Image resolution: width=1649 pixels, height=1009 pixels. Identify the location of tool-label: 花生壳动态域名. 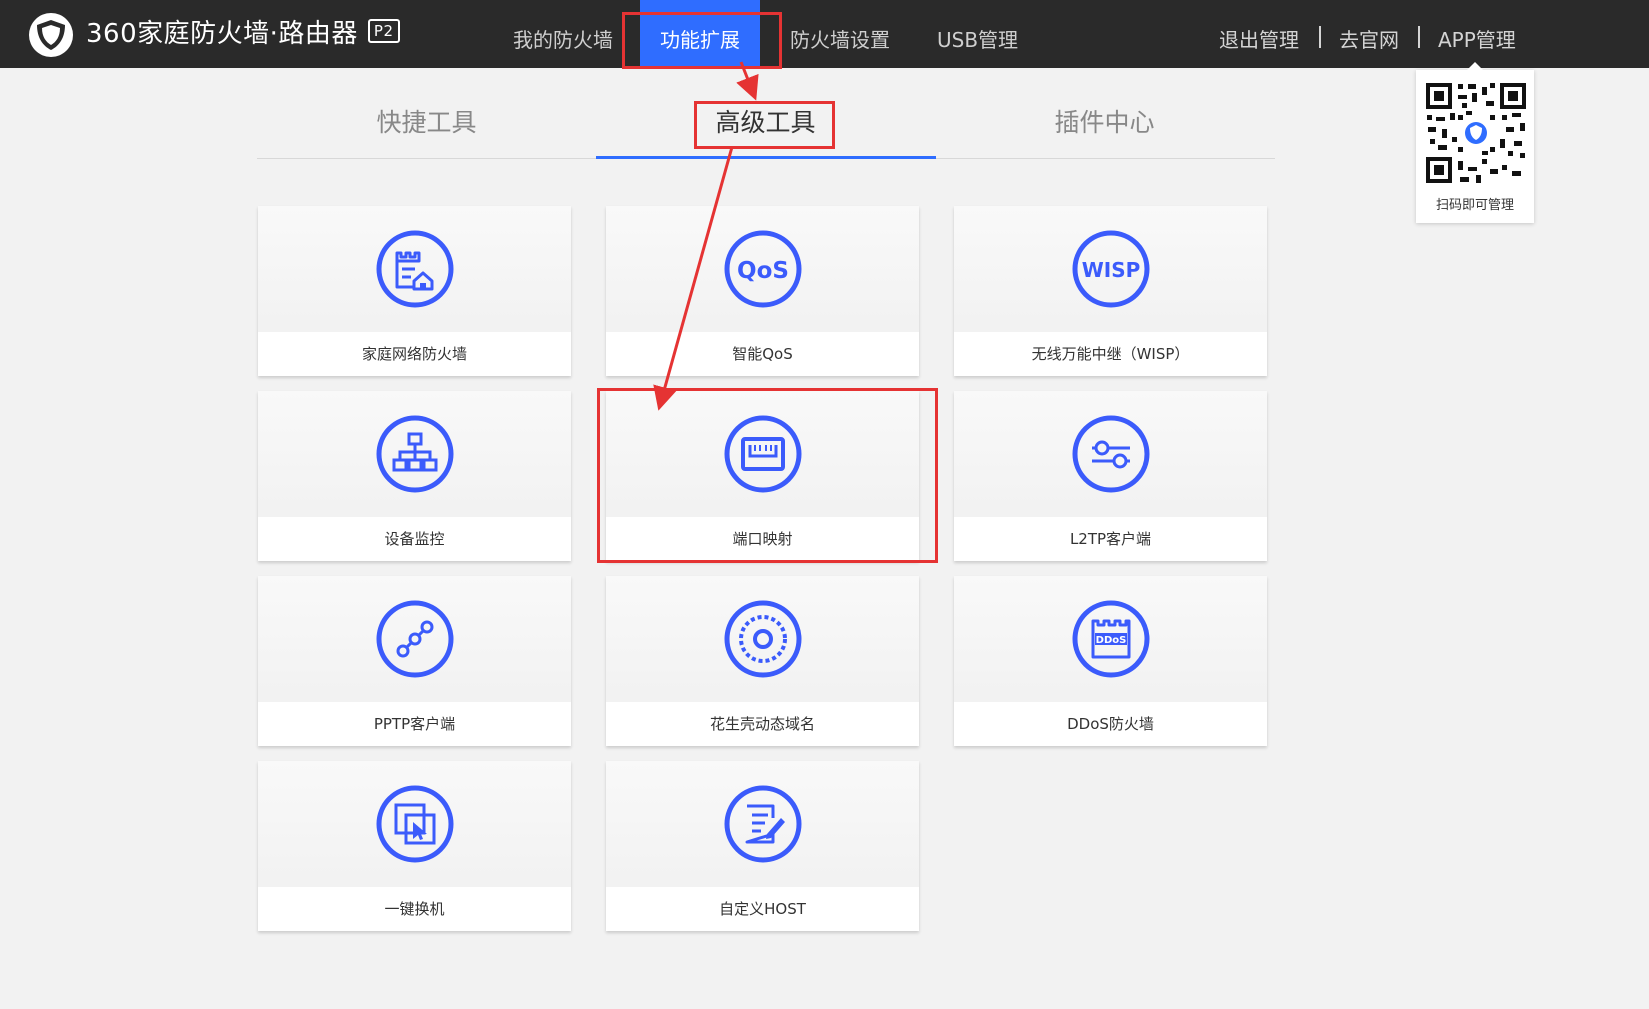
(762, 724).